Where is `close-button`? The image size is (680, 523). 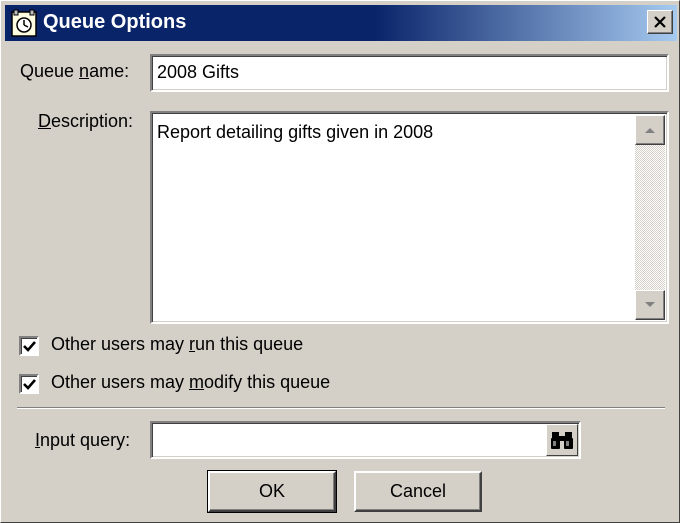
close-button is located at coordinates (660, 22).